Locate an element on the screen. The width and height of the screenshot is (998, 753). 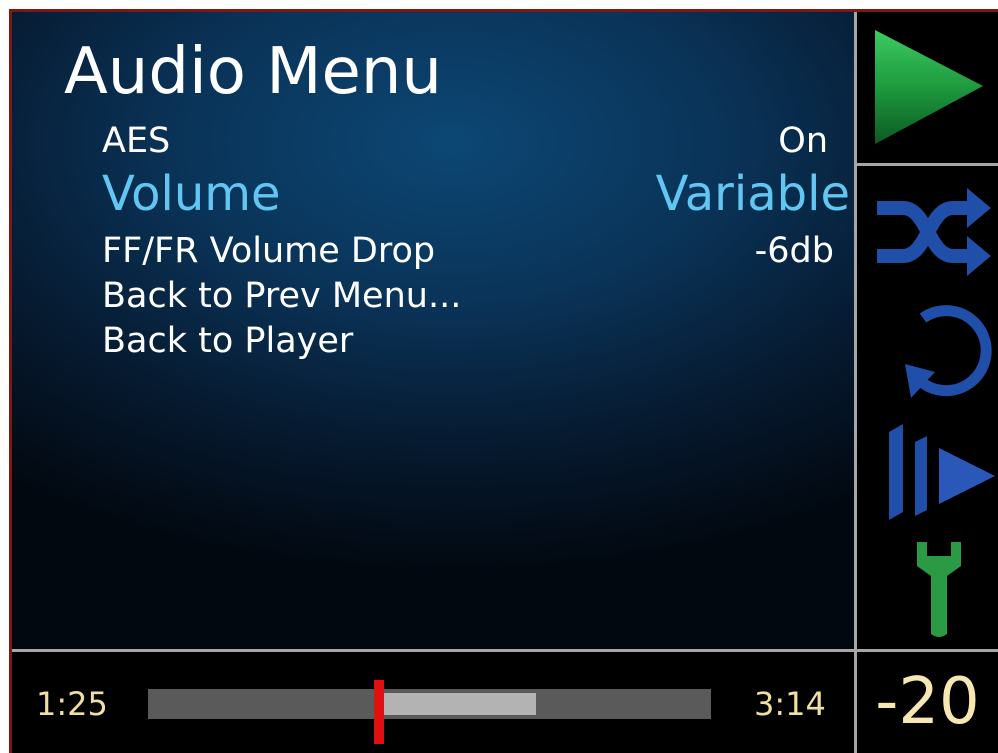
menu-item-aes: AES On is located at coordinates (433, 142).